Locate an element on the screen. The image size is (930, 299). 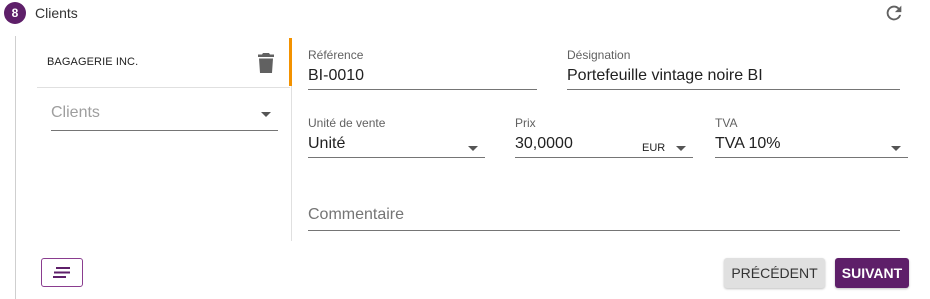
selected-client-name: BAGAGERIE INC. is located at coordinates (93, 62).